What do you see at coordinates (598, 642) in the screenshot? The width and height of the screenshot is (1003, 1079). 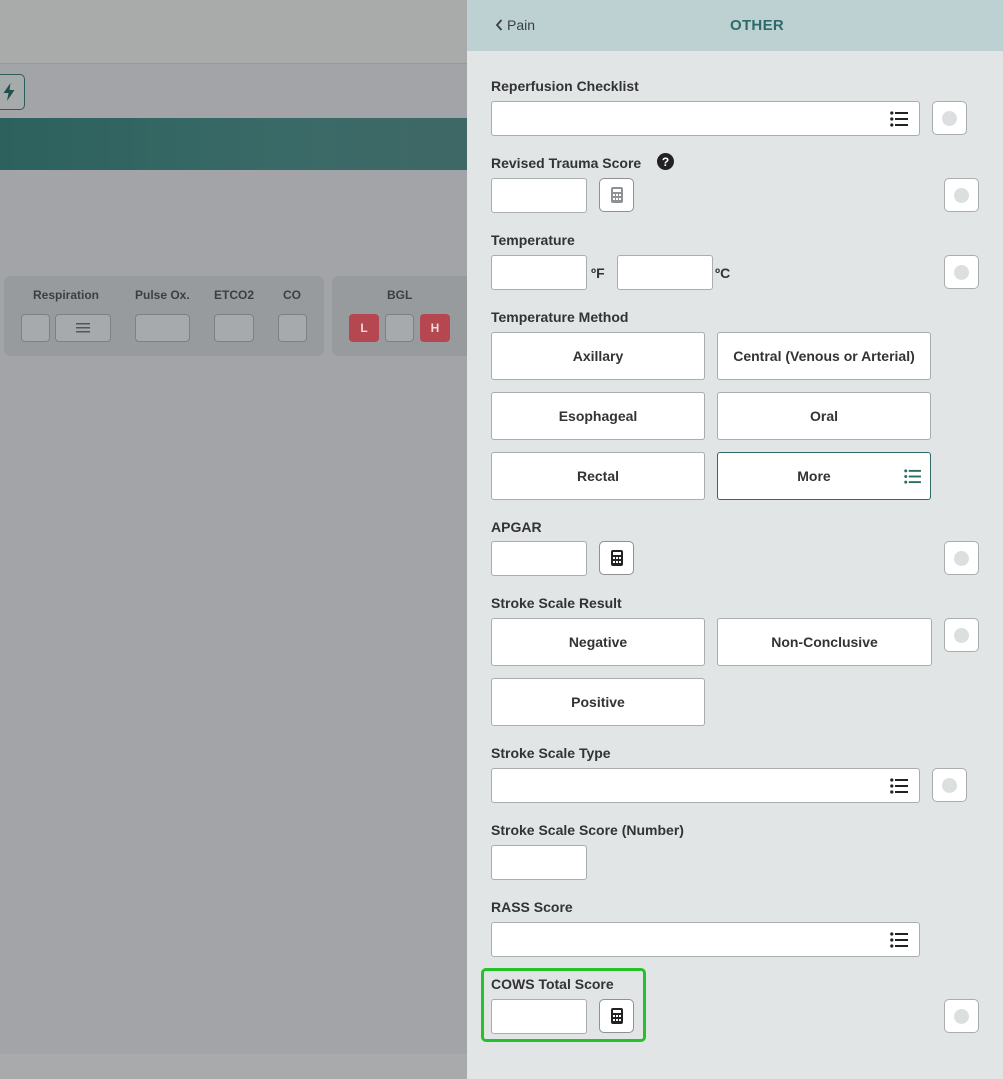 I see `stroke-scale-result-negative: Negative` at bounding box center [598, 642].